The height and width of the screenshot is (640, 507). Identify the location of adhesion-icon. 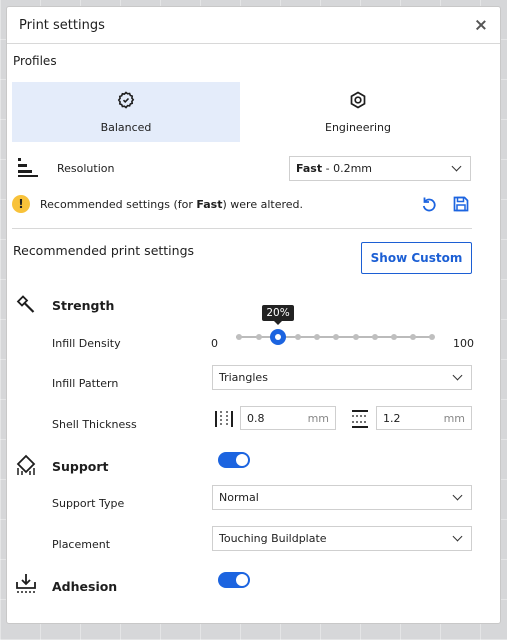
(26, 583).